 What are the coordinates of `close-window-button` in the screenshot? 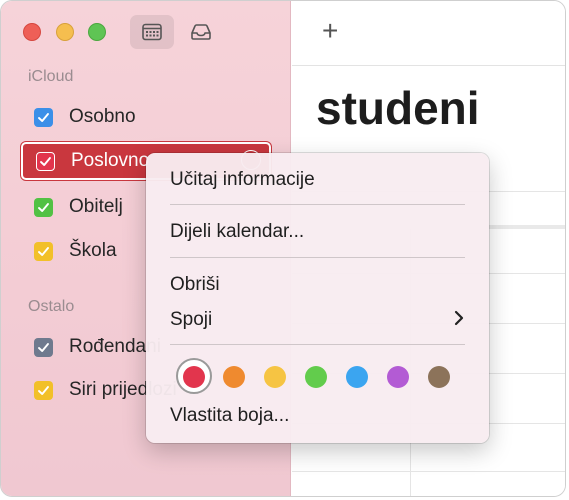 It's located at (32, 32).